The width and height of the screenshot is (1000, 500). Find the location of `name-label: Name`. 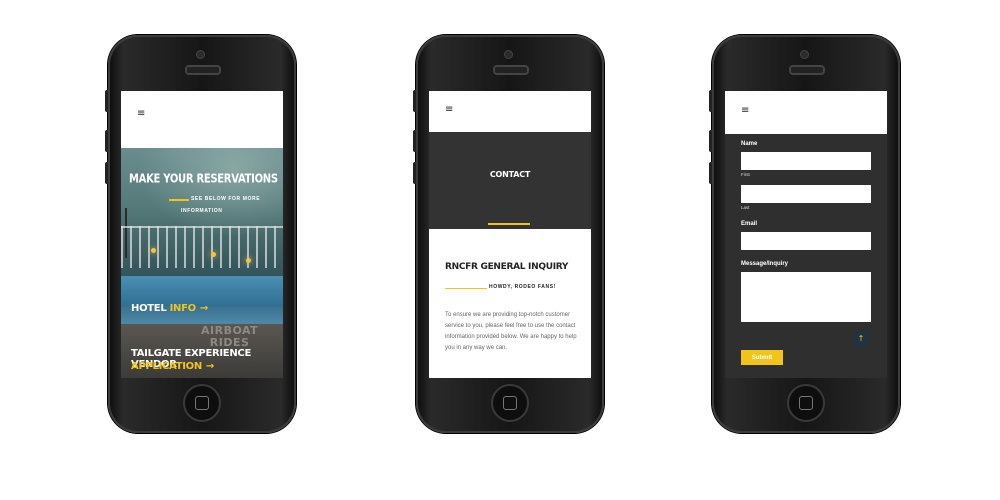

name-label: Name is located at coordinates (749, 144).